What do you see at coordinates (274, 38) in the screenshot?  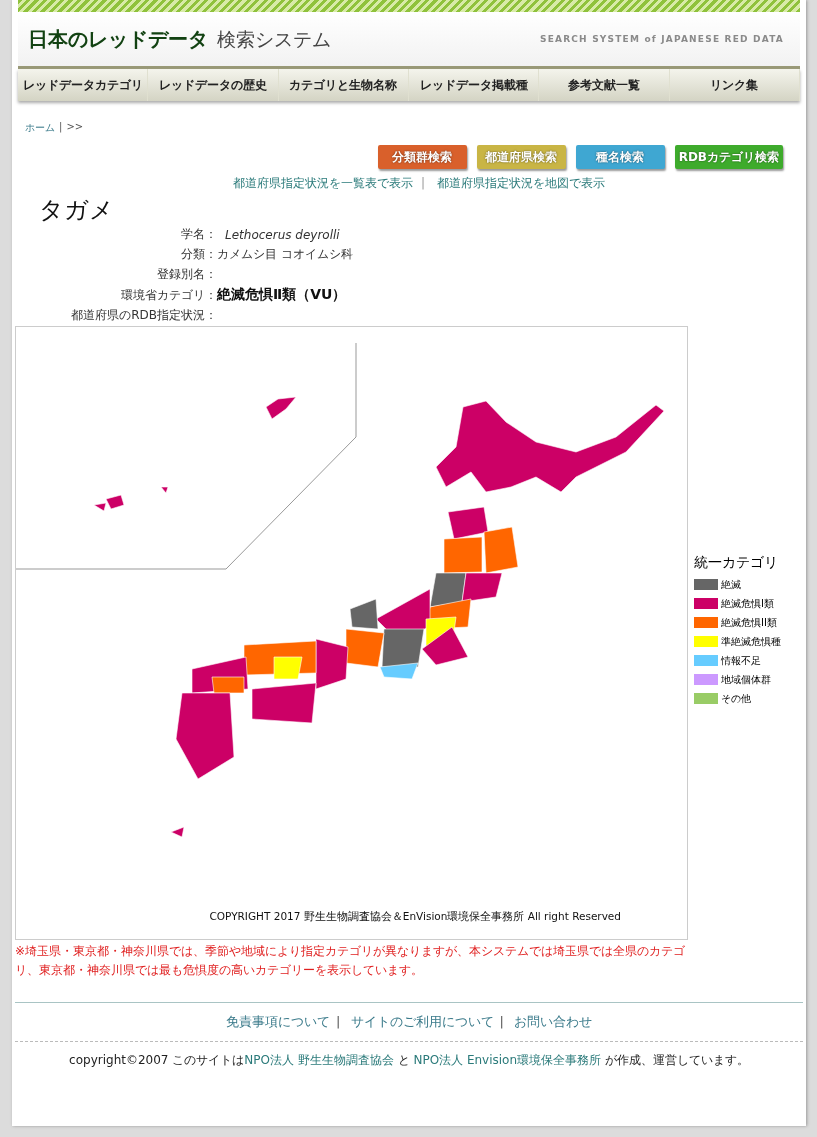 I see `site-subtitle: 検索システム` at bounding box center [274, 38].